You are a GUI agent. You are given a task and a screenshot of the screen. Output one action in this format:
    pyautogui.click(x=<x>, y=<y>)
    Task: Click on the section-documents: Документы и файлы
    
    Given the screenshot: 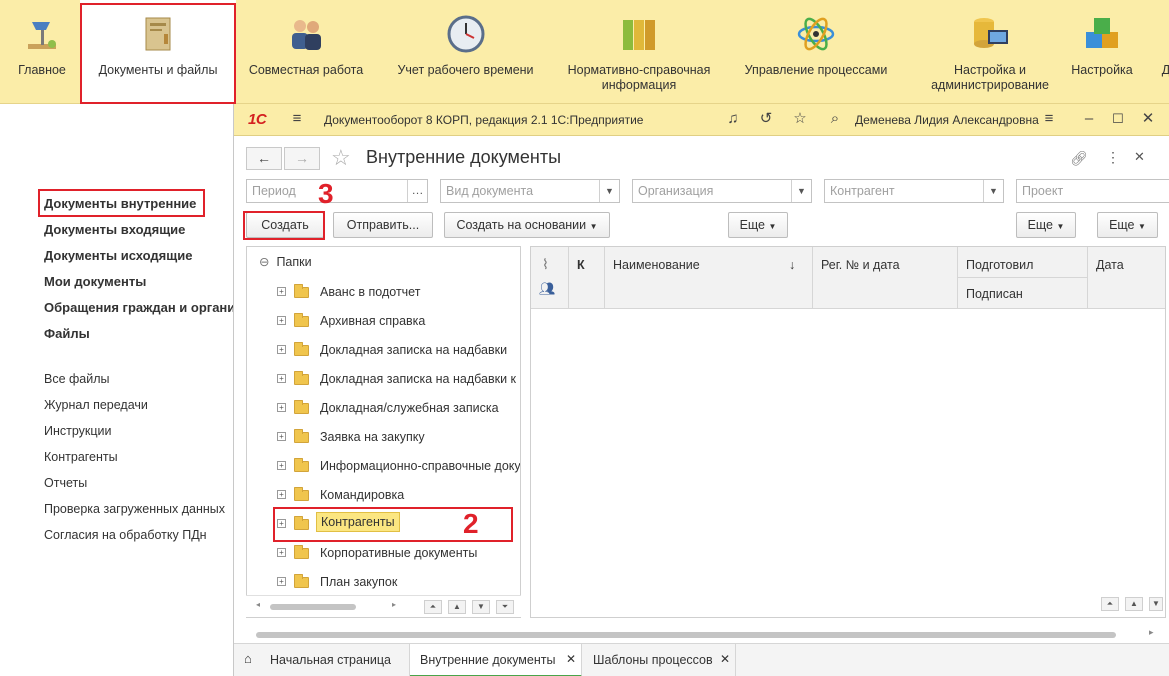 What is the action you would take?
    pyautogui.click(x=158, y=51)
    